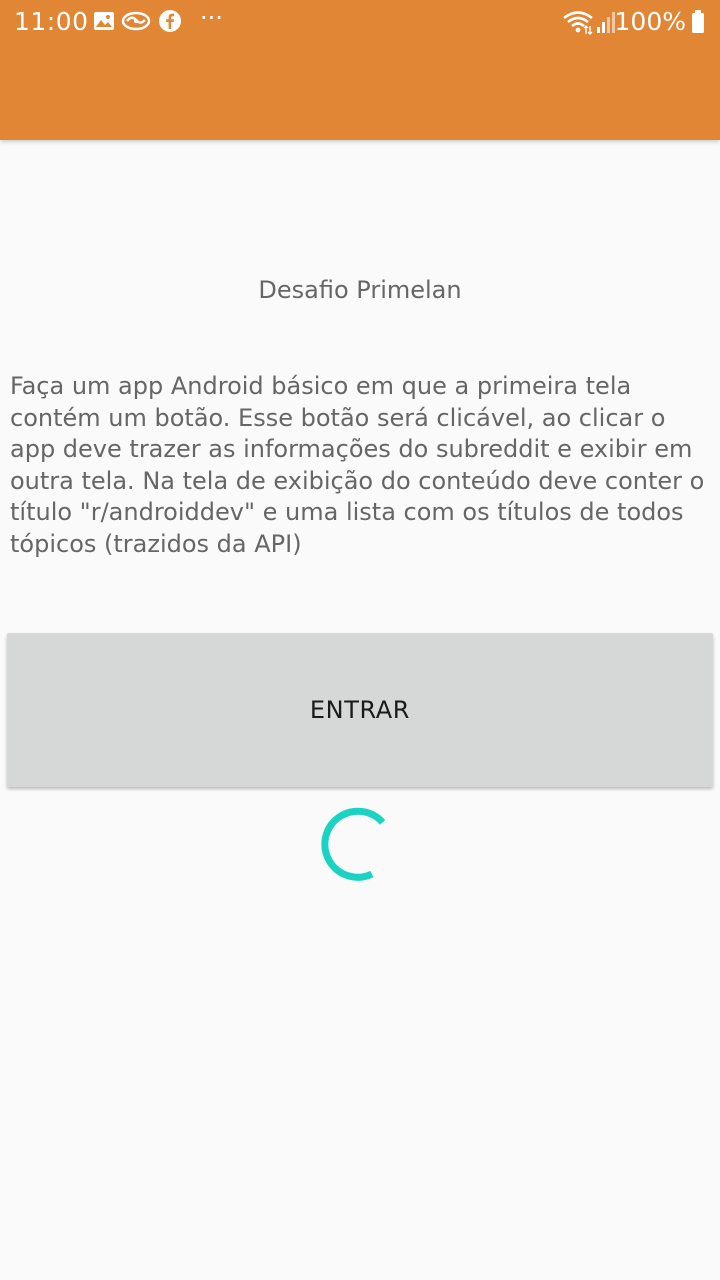 The image size is (720, 1280). Describe the element at coordinates (51, 21) in the screenshot. I see `status-time: 11:00` at that location.